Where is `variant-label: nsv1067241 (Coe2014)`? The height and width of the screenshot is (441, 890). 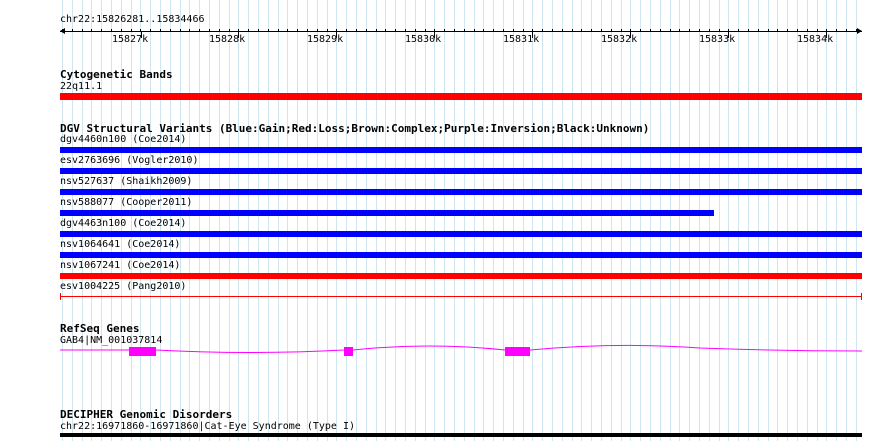 variant-label: nsv1067241 (Coe2014) is located at coordinates (120, 265).